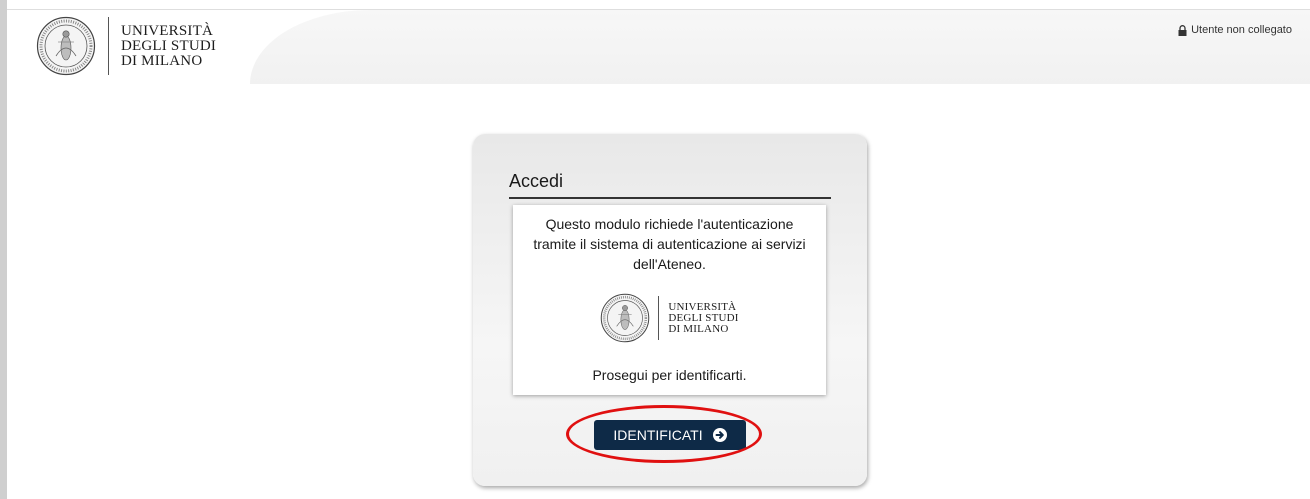 This screenshot has width=1310, height=499. What do you see at coordinates (780, 47) in the screenshot?
I see `header-swoosh` at bounding box center [780, 47].